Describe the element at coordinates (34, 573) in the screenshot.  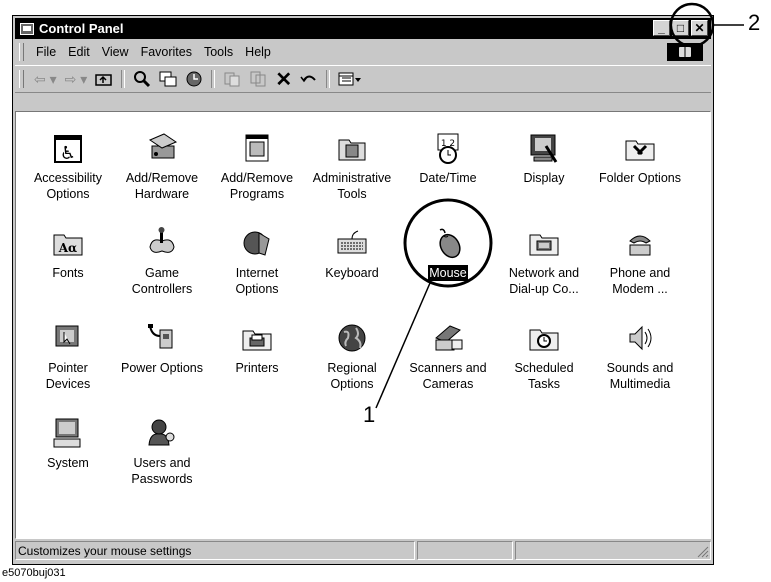
I see `figure-caption: e5070buj031` at that location.